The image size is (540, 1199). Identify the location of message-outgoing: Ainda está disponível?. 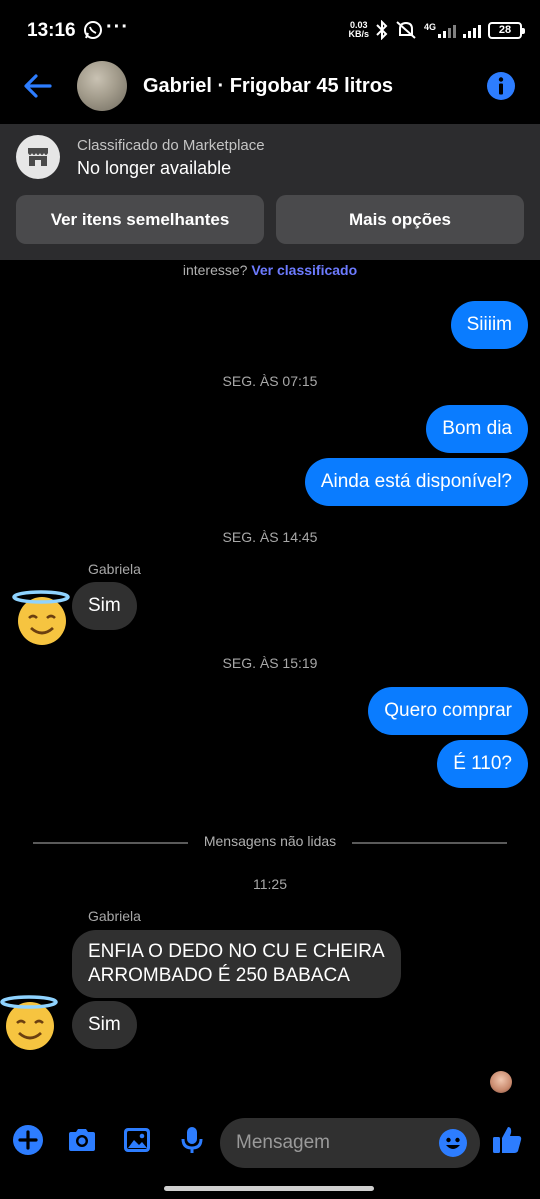
(416, 482).